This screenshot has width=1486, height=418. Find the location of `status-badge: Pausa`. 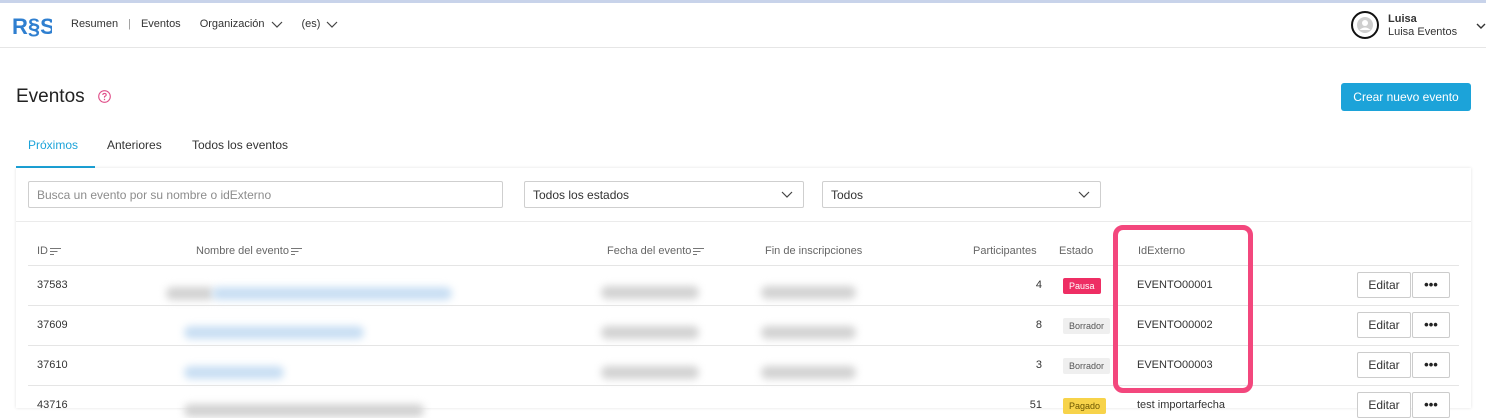

status-badge: Pausa is located at coordinates (1082, 286).